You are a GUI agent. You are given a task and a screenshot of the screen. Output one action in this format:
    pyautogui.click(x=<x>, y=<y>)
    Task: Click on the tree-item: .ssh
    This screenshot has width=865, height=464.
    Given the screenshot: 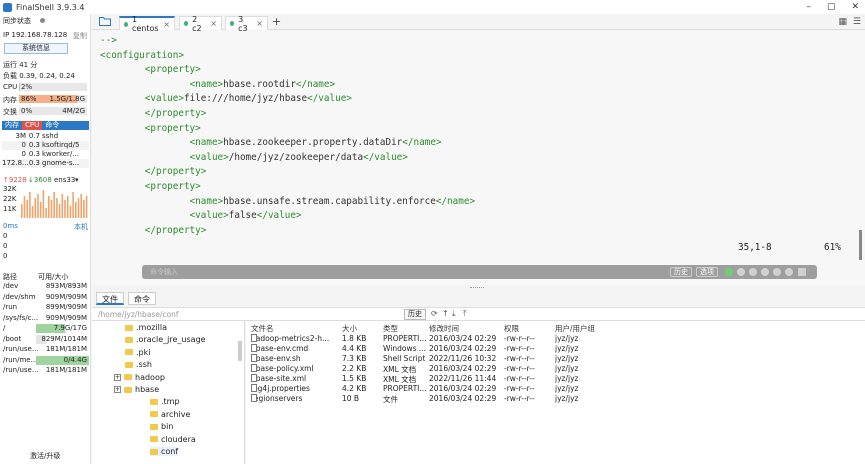 What is the action you would take?
    pyautogui.click(x=138, y=364)
    